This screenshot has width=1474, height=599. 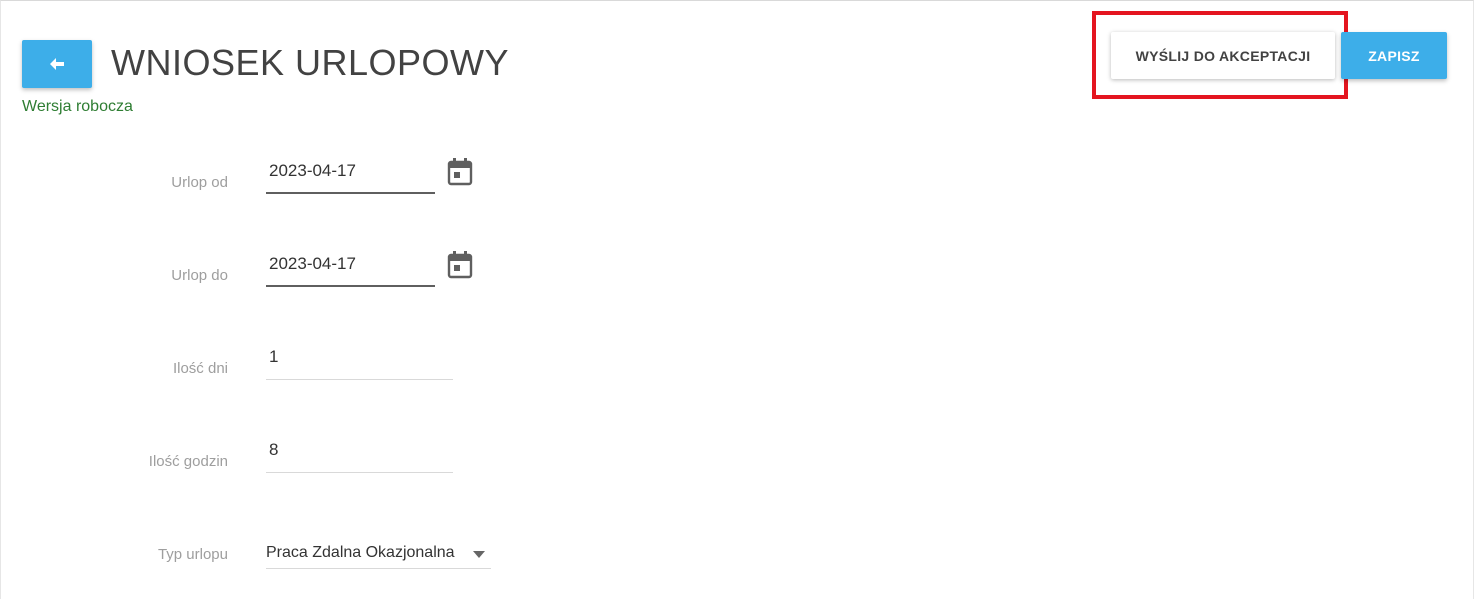 I want to click on back-button, so click(x=57, y=64).